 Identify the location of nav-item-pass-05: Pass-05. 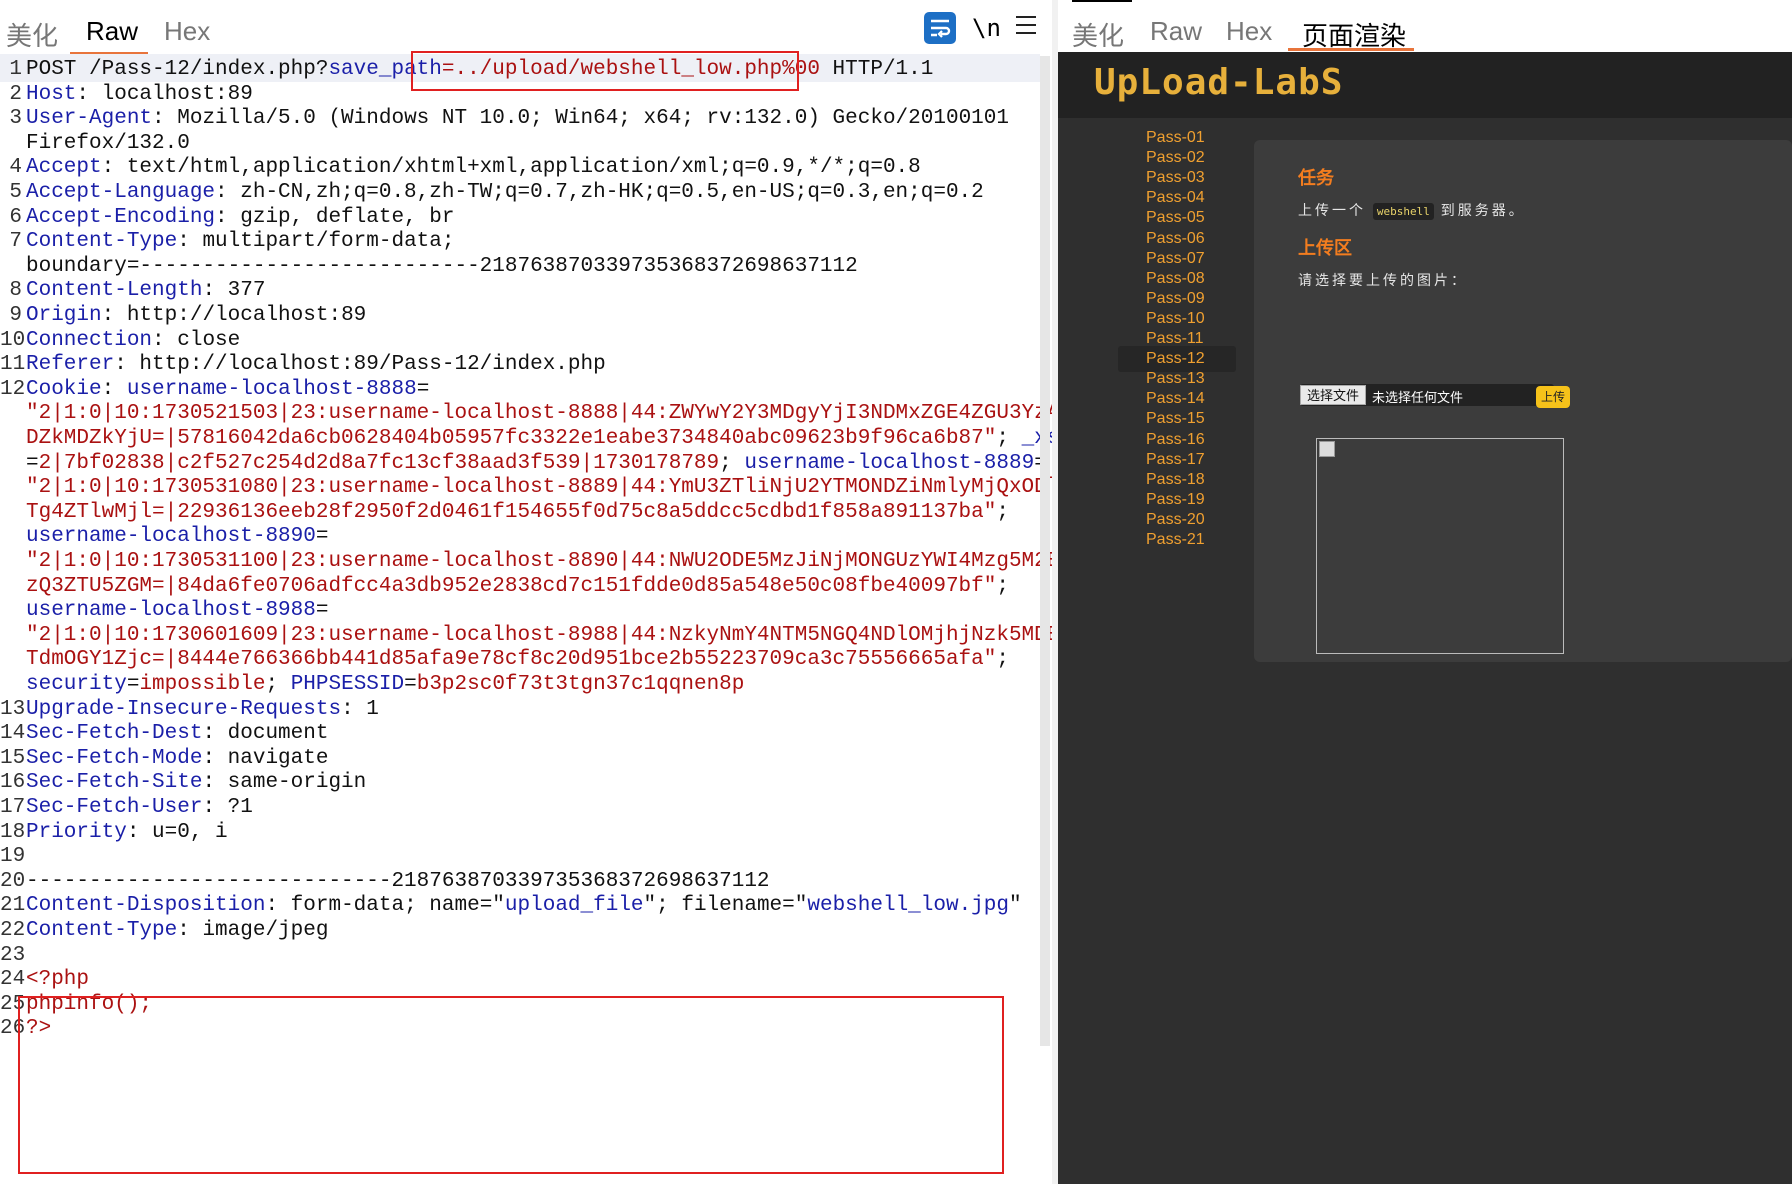
(1175, 218).